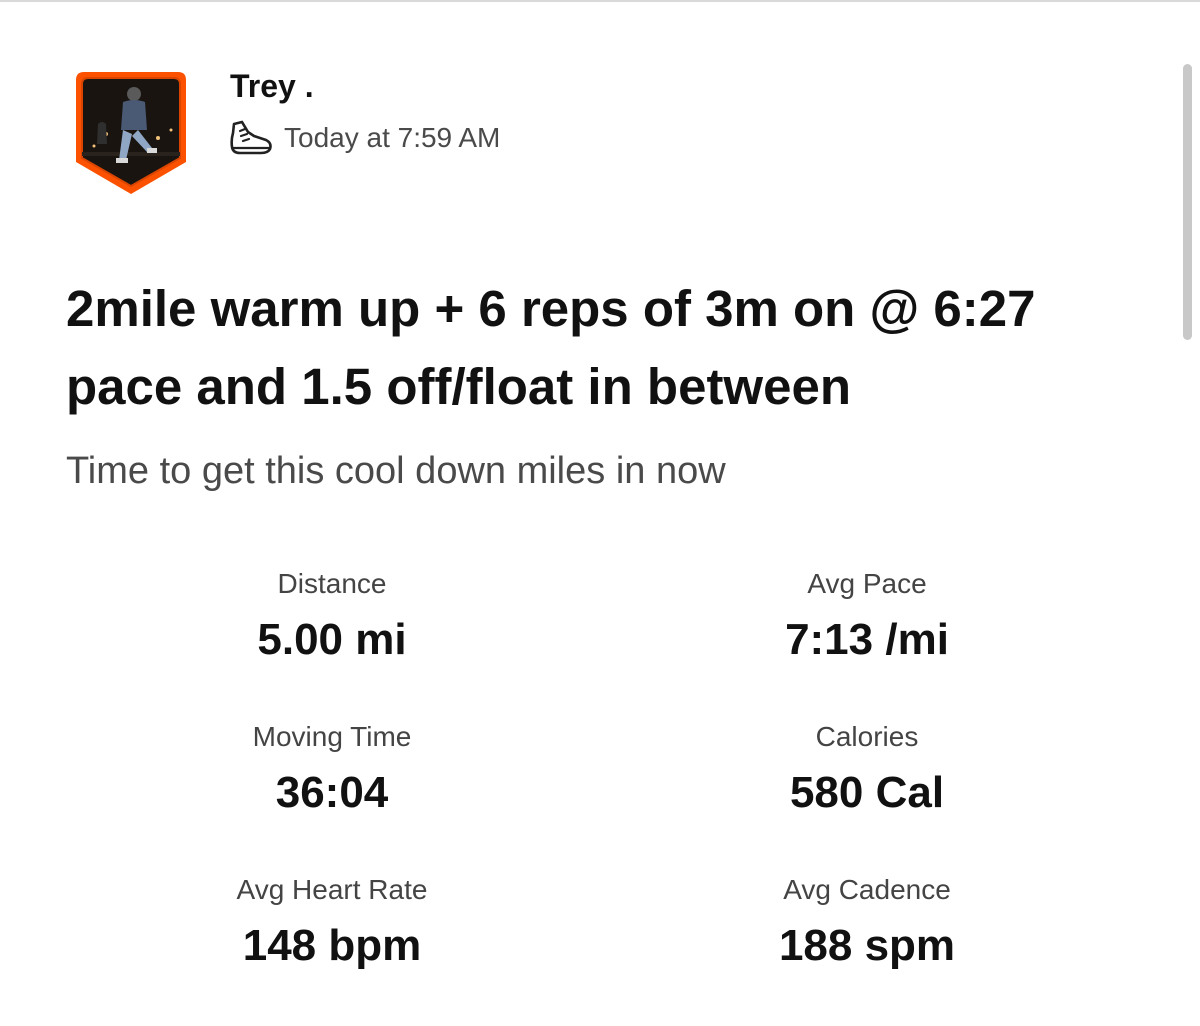  What do you see at coordinates (867, 889) in the screenshot?
I see `stat-label: Avg Cadence` at bounding box center [867, 889].